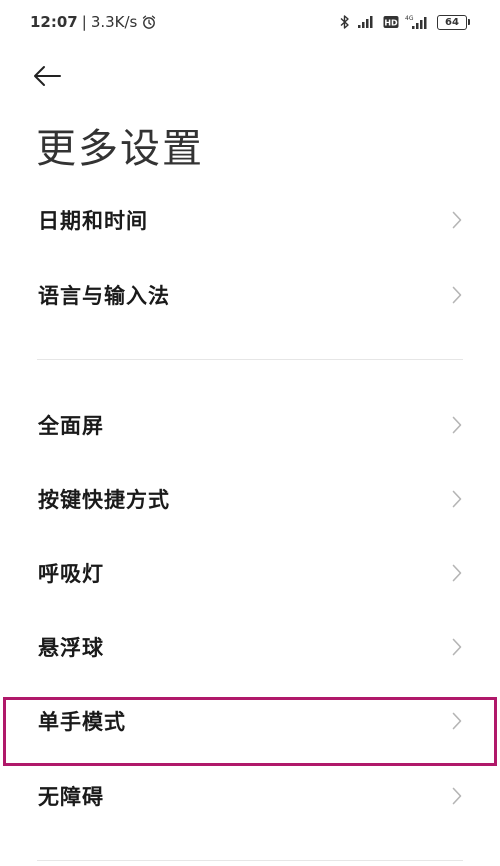 The image size is (500, 866). I want to click on status-right: HD 4G 64, so click(404, 22).